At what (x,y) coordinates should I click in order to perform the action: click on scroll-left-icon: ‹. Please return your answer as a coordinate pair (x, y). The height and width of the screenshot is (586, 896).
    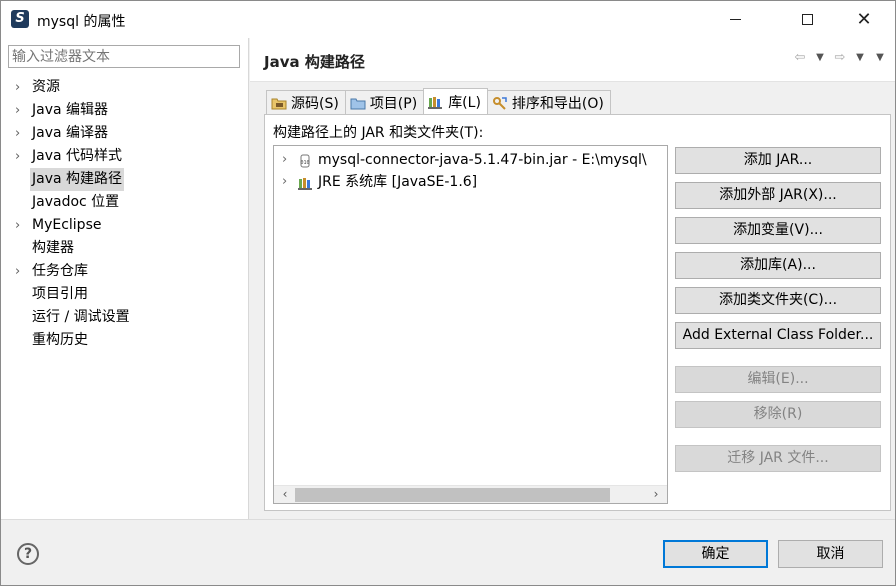
    Looking at the image, I should click on (285, 494).